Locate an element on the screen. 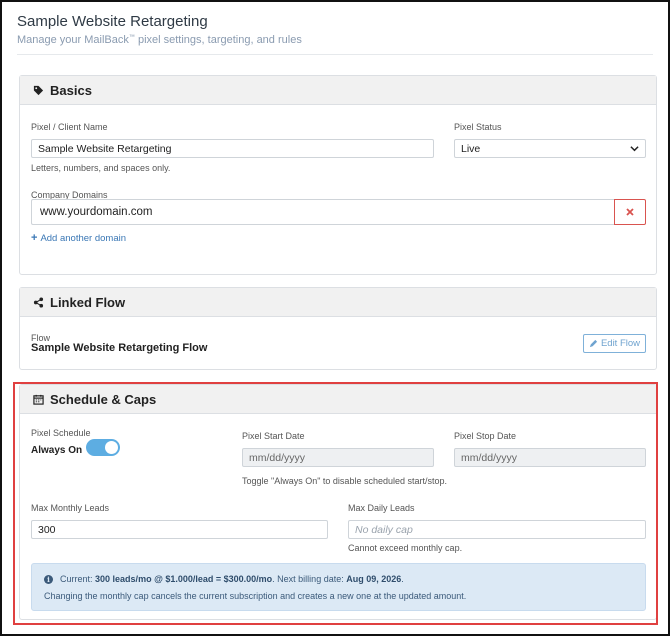 This screenshot has height=636, width=670. share-icon is located at coordinates (38, 302).